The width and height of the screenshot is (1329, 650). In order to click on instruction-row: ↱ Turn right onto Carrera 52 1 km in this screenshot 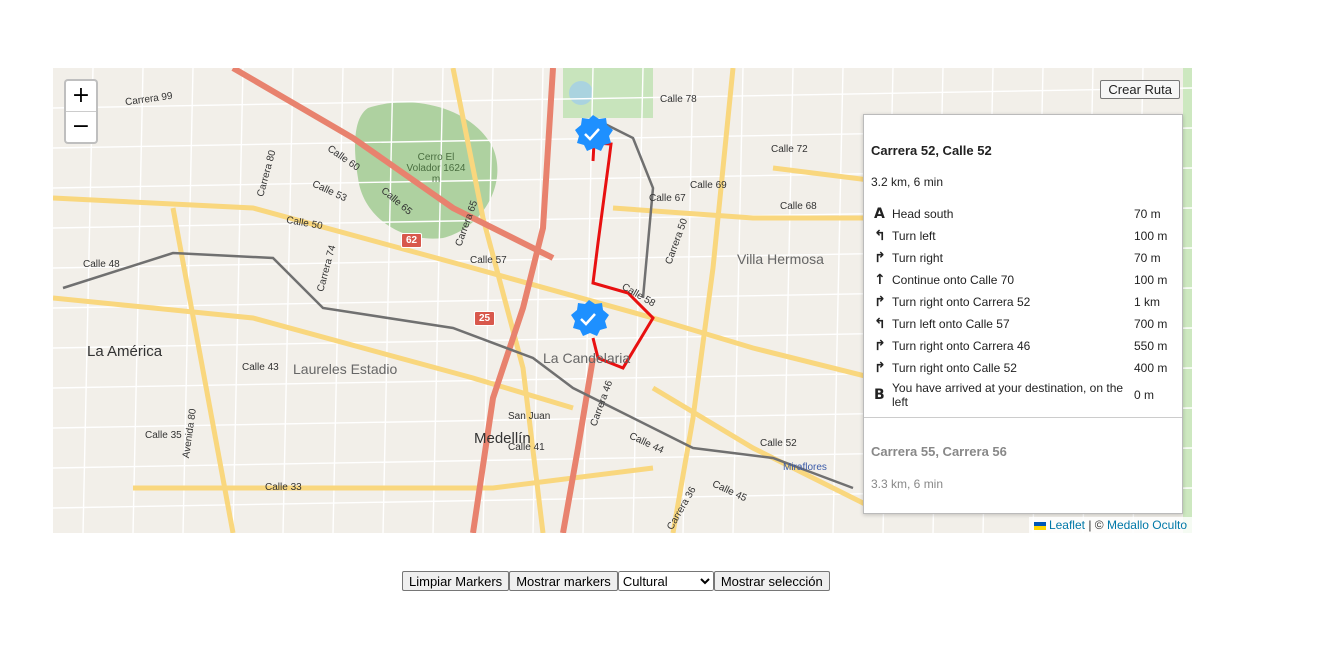, I will do `click(1024, 302)`.